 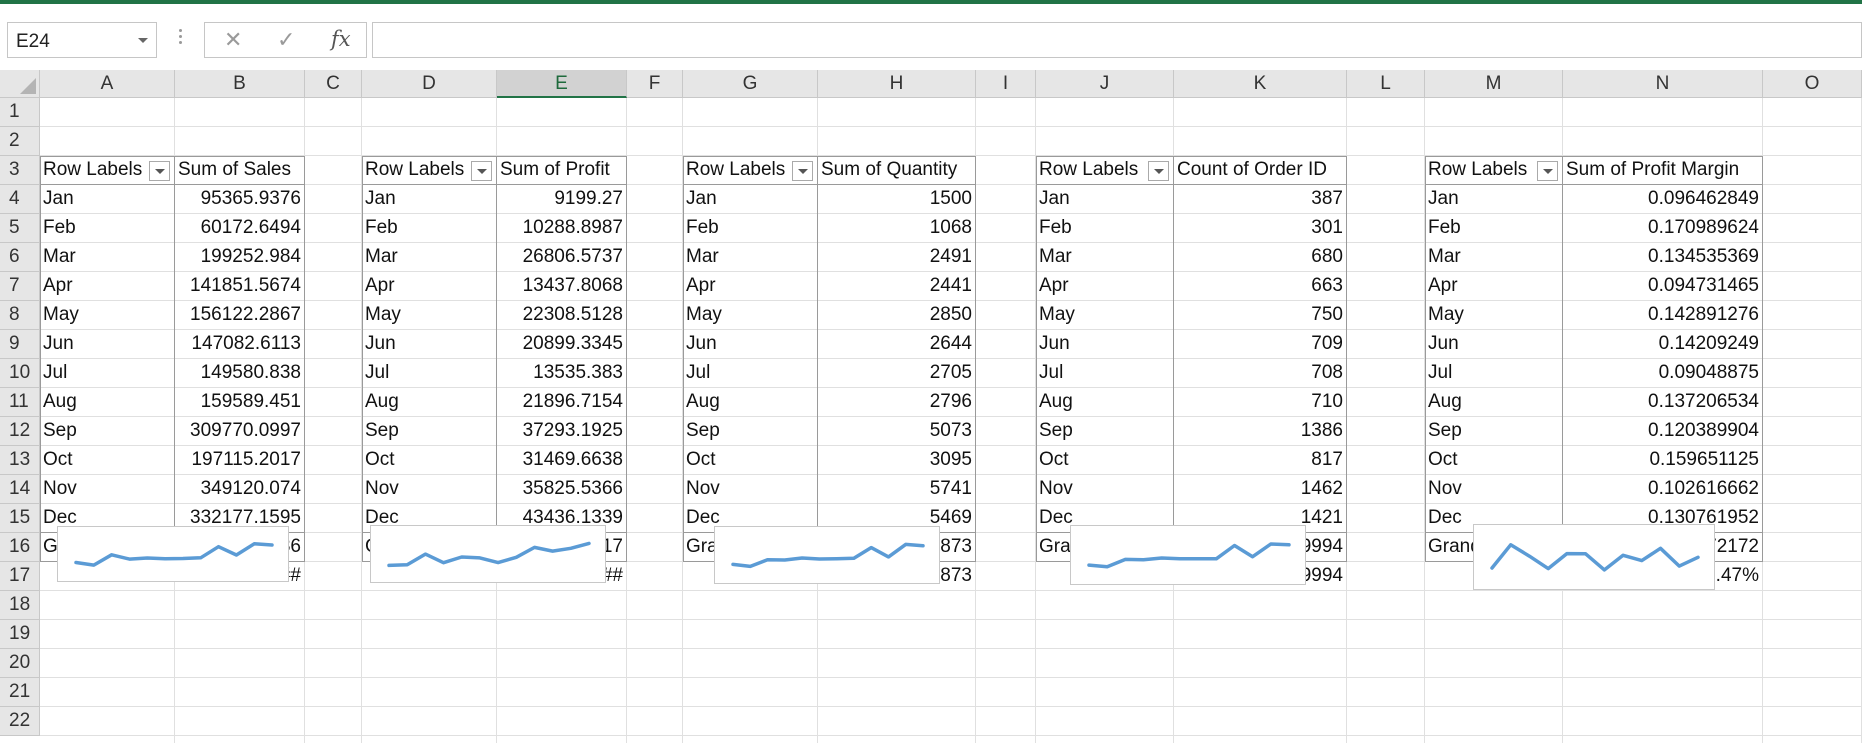 I want to click on row-header-14: 14, so click(x=20, y=489).